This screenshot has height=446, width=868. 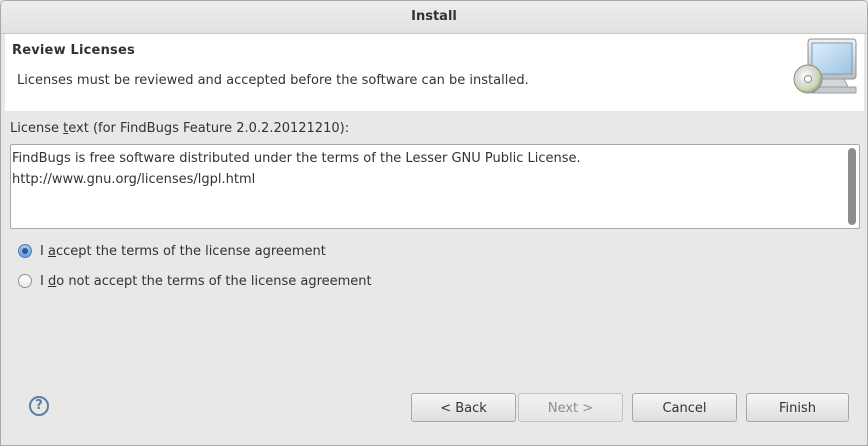 I want to click on cancel-button: Cancel, so click(x=684, y=407).